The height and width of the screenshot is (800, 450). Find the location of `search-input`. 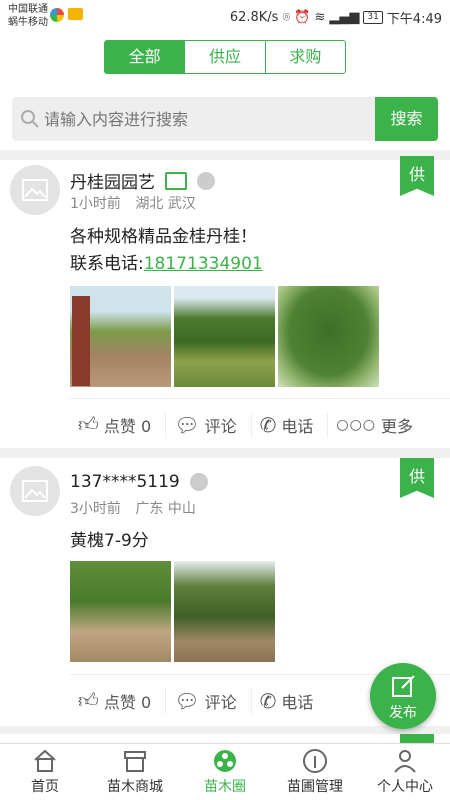

search-input is located at coordinates (194, 119).